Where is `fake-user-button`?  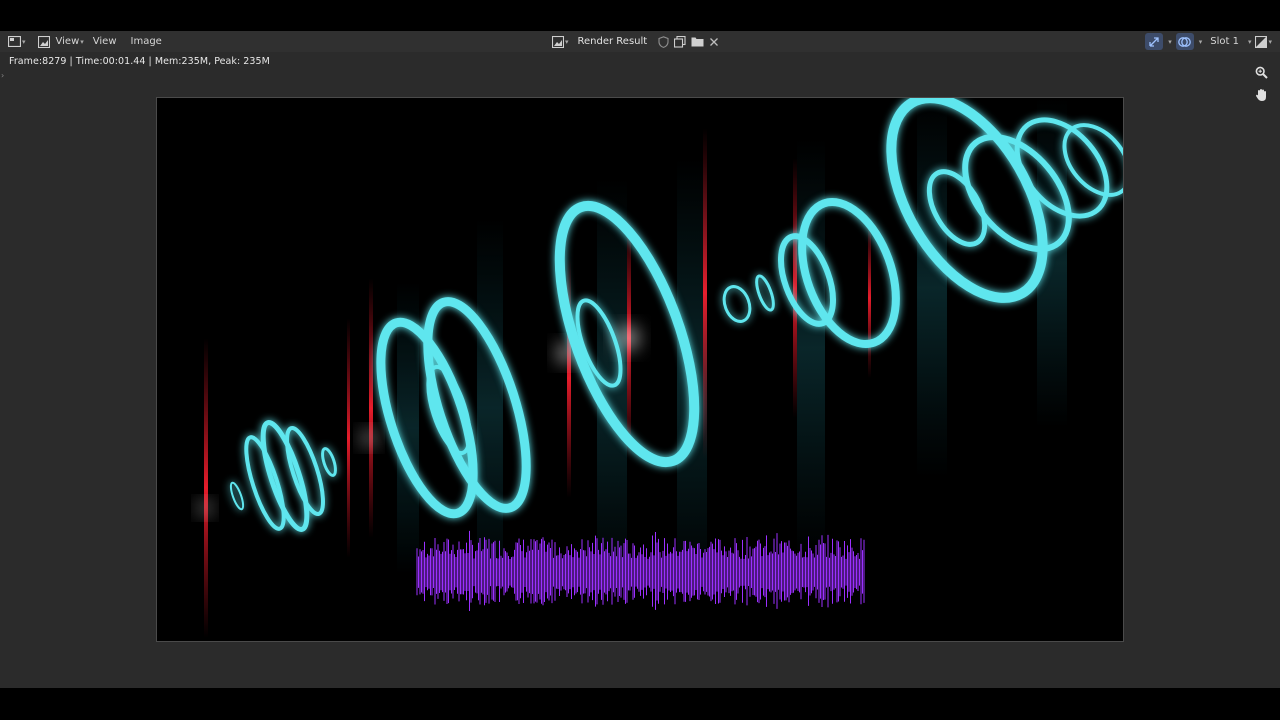 fake-user-button is located at coordinates (663, 42).